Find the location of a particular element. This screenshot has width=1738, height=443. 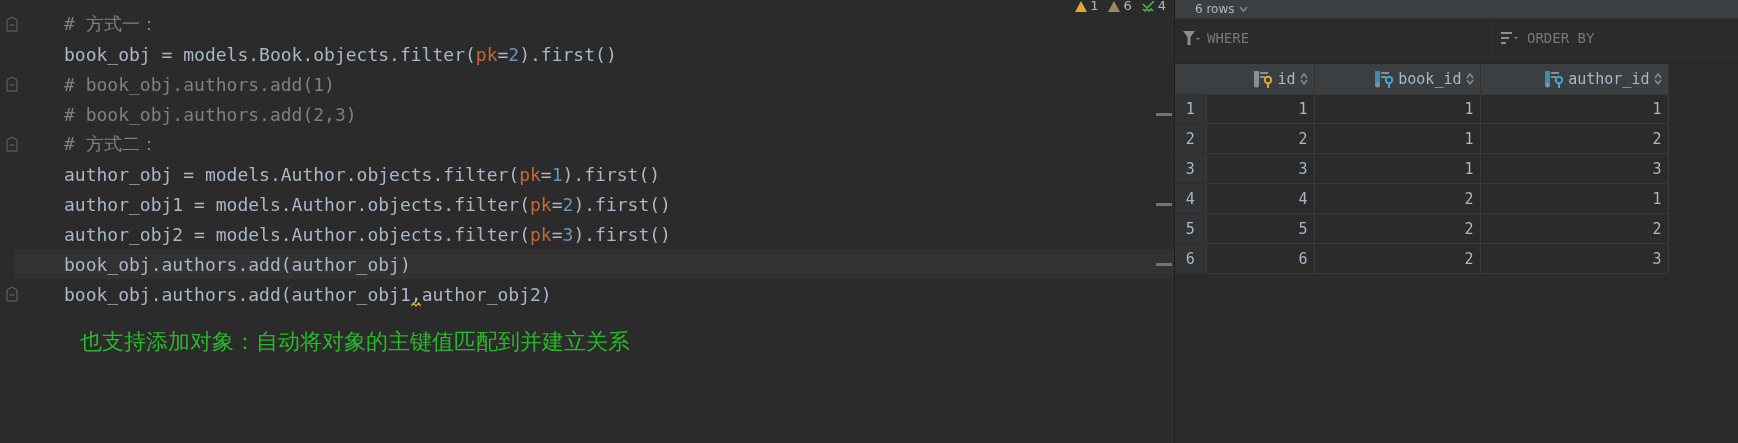

inspection-count: 4 is located at coordinates (1153, 6).